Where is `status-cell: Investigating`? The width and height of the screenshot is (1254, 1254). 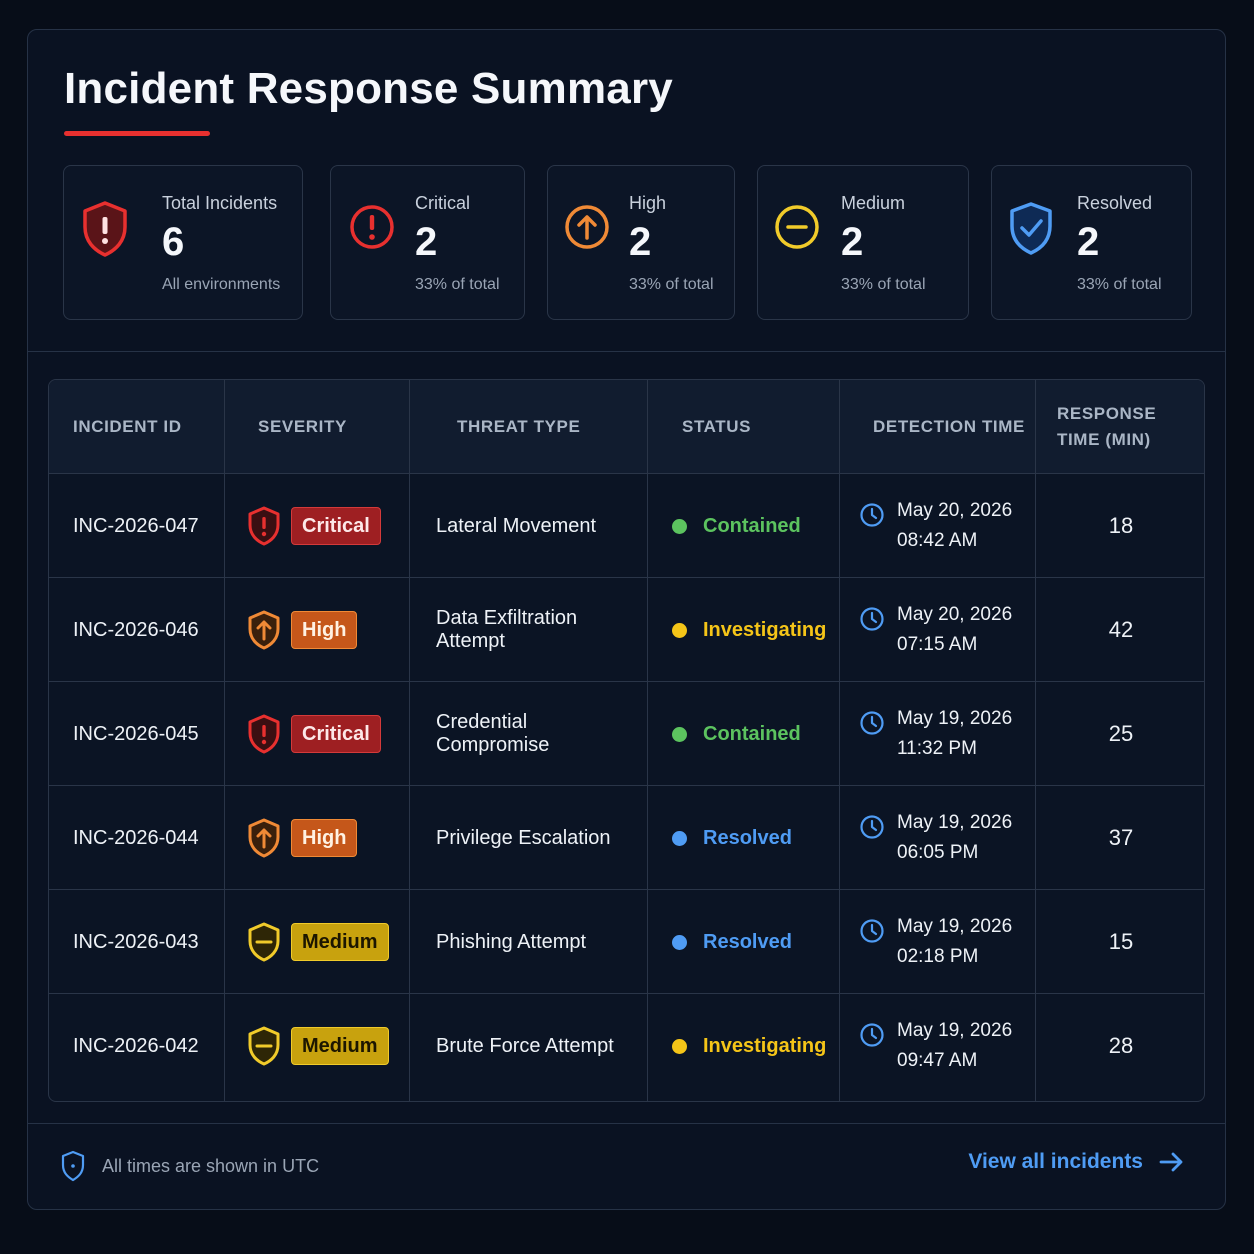
status-cell: Investigating is located at coordinates (754, 1046).